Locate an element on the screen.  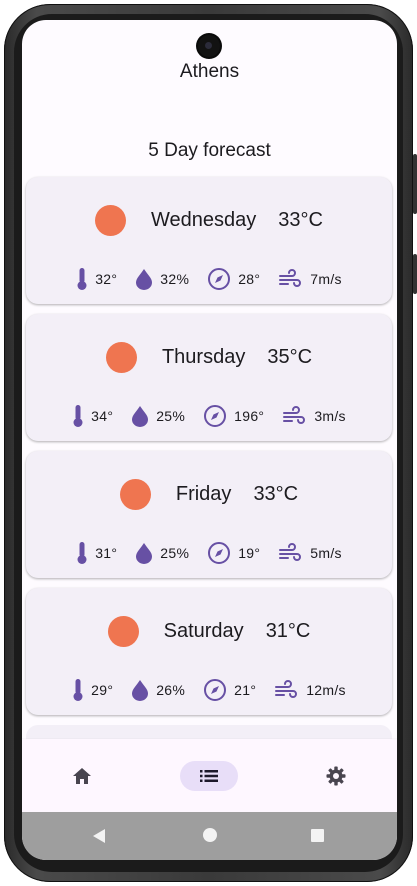
wind-speed-value: 5m/s is located at coordinates (326, 553).